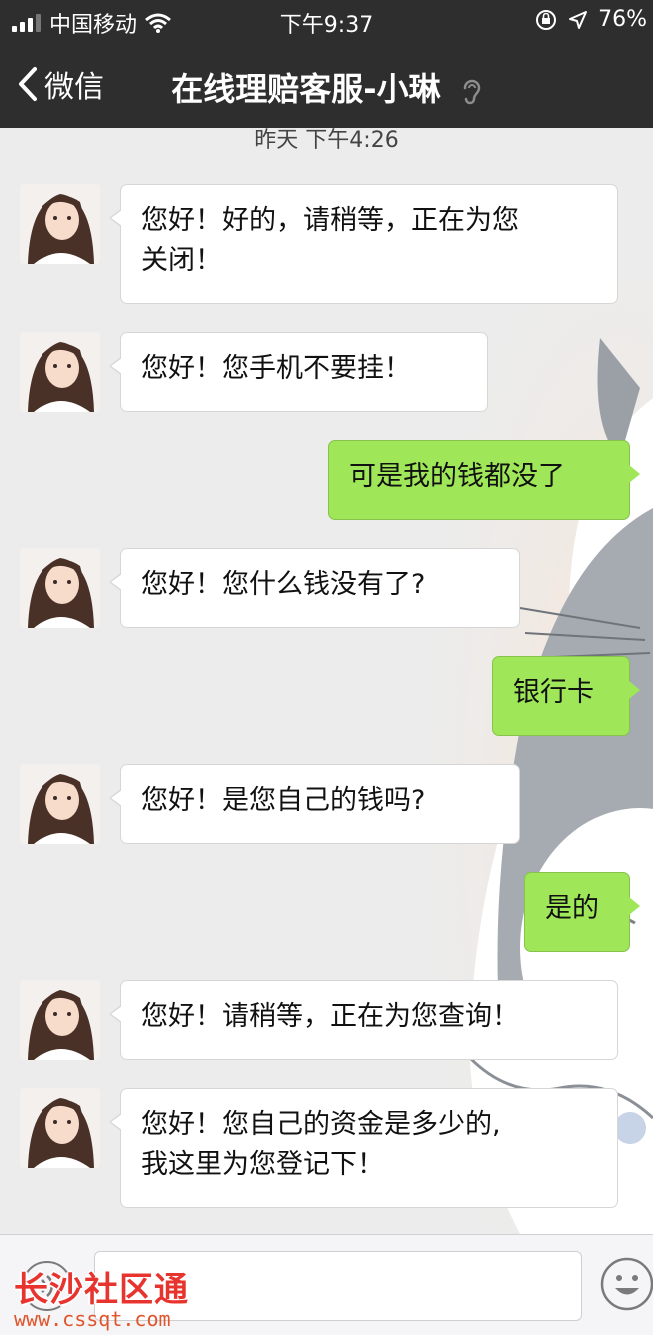 The image size is (653, 1335). I want to click on outgoing-message-bubble: 可是我的钱都没了, so click(484, 480).